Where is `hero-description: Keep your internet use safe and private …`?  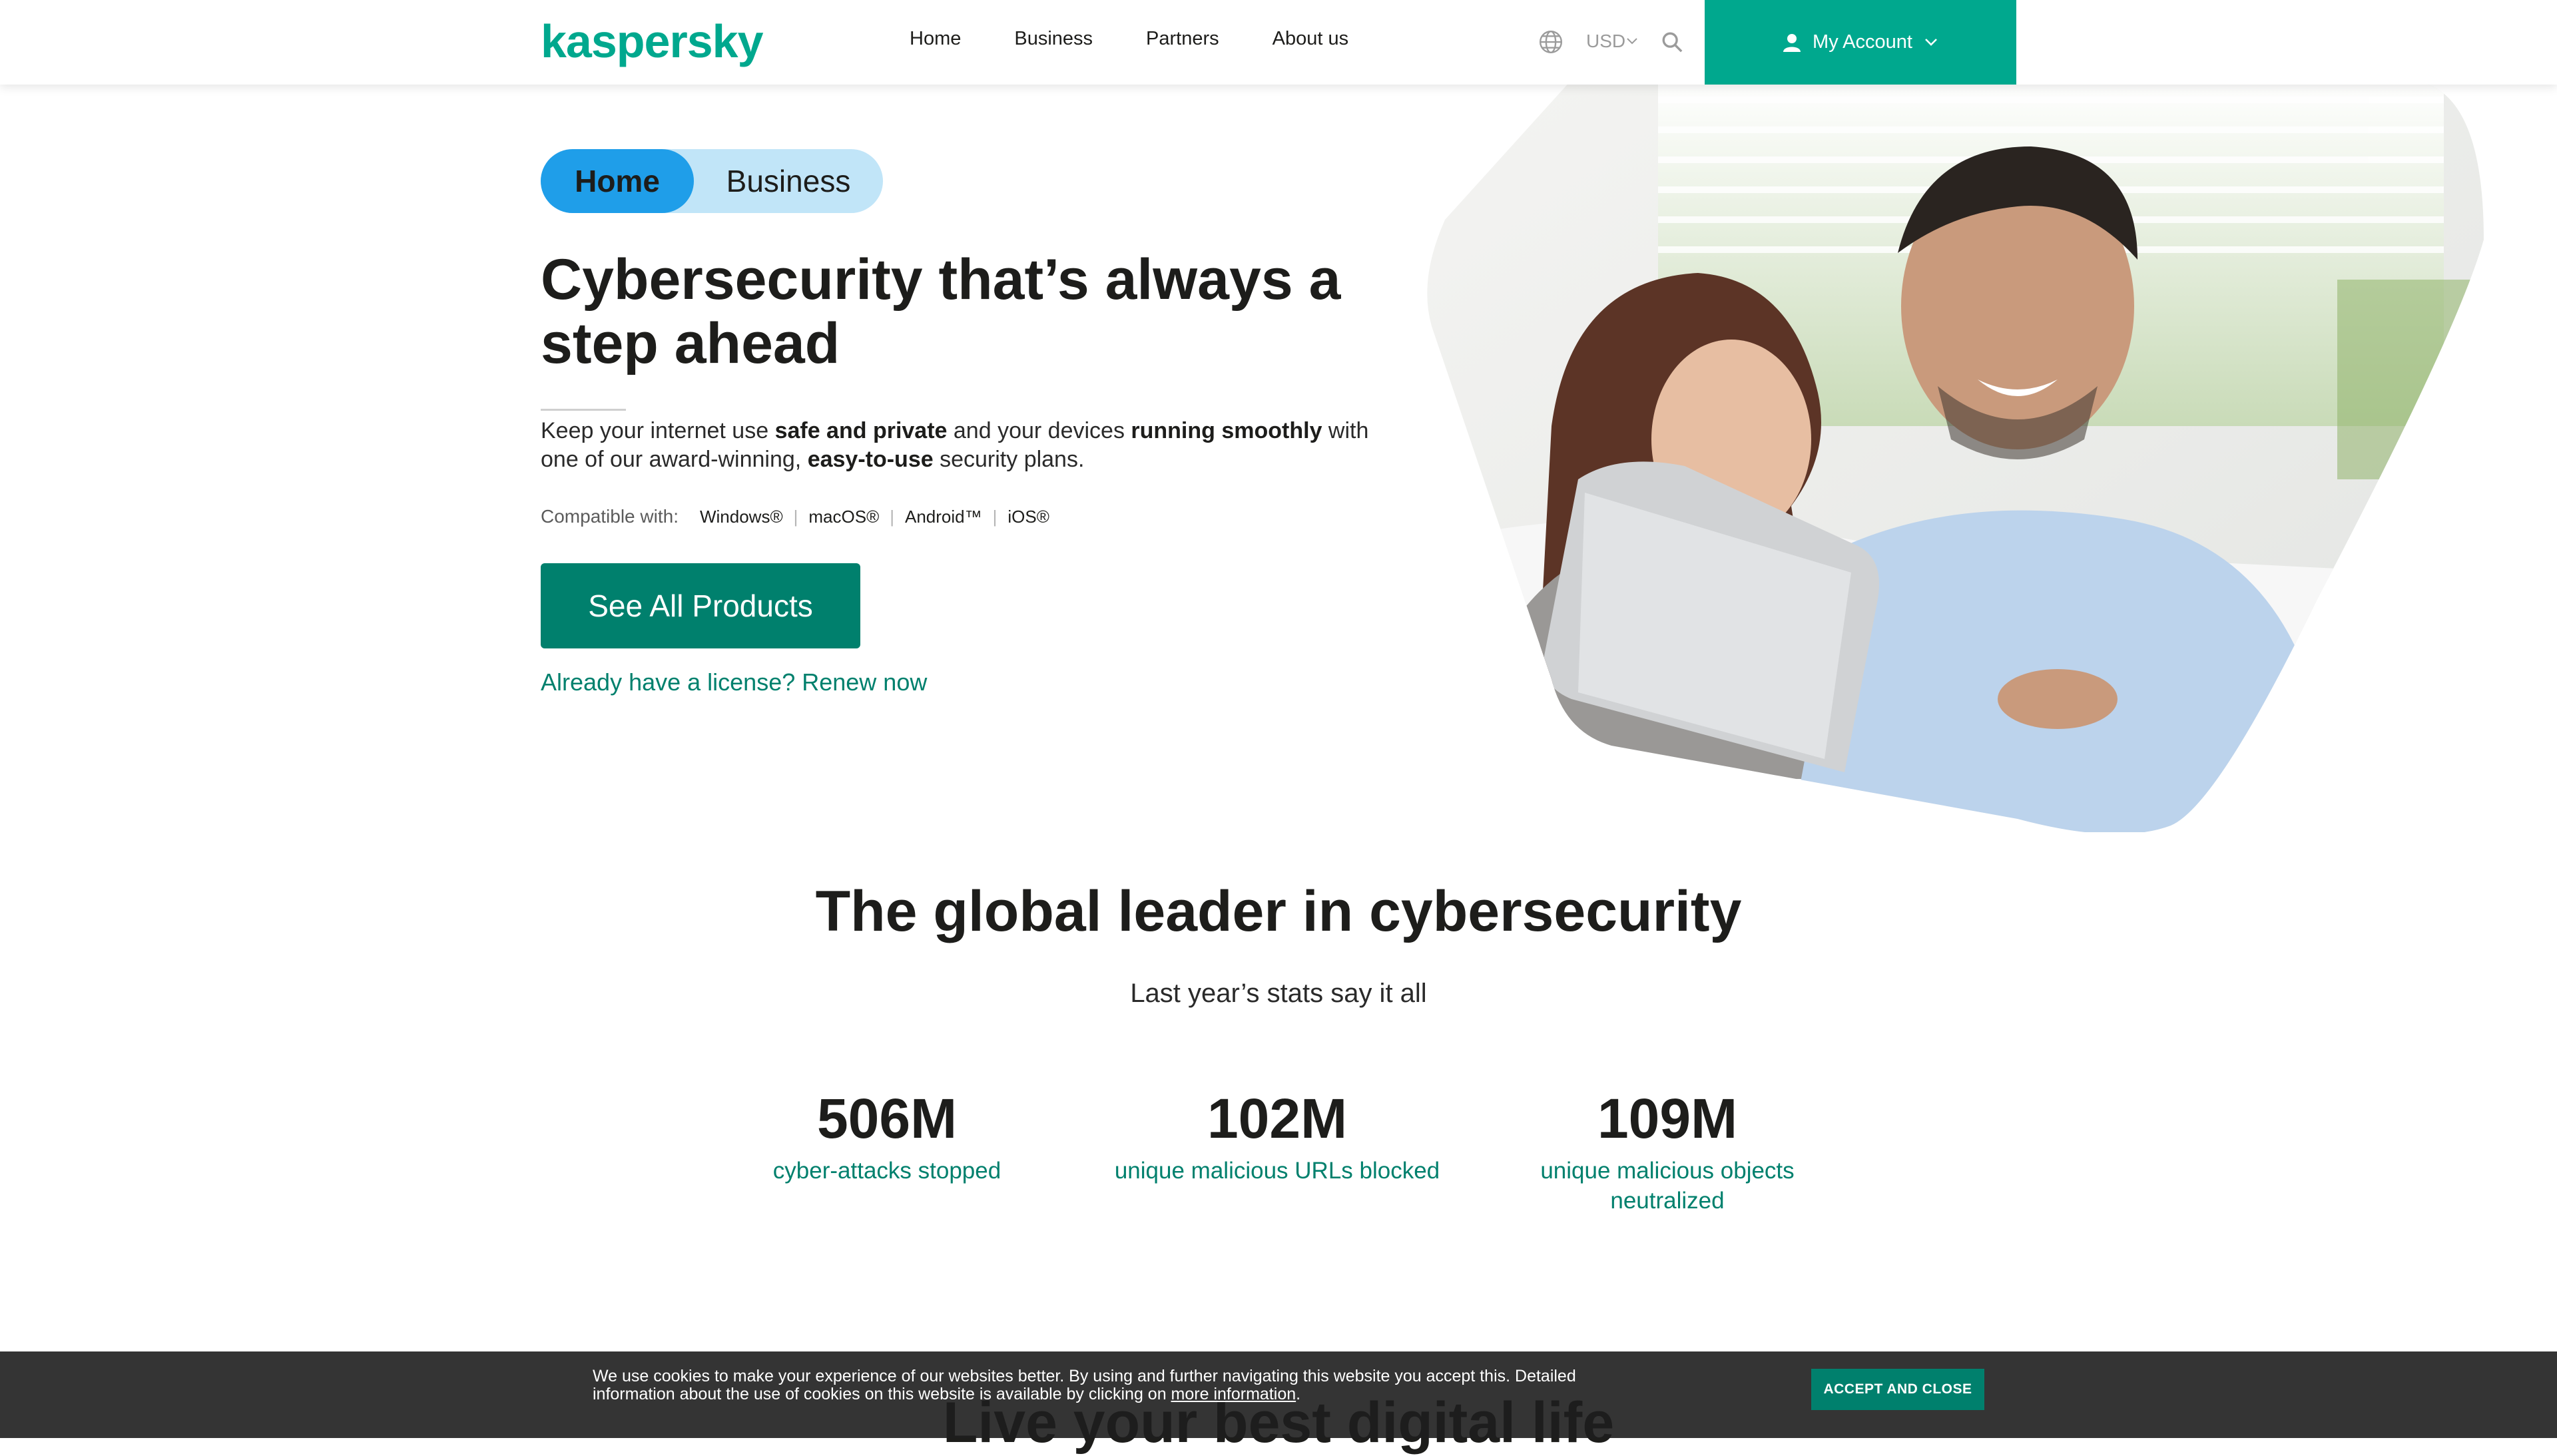 hero-description: Keep your internet use safe and private … is located at coordinates (973, 445).